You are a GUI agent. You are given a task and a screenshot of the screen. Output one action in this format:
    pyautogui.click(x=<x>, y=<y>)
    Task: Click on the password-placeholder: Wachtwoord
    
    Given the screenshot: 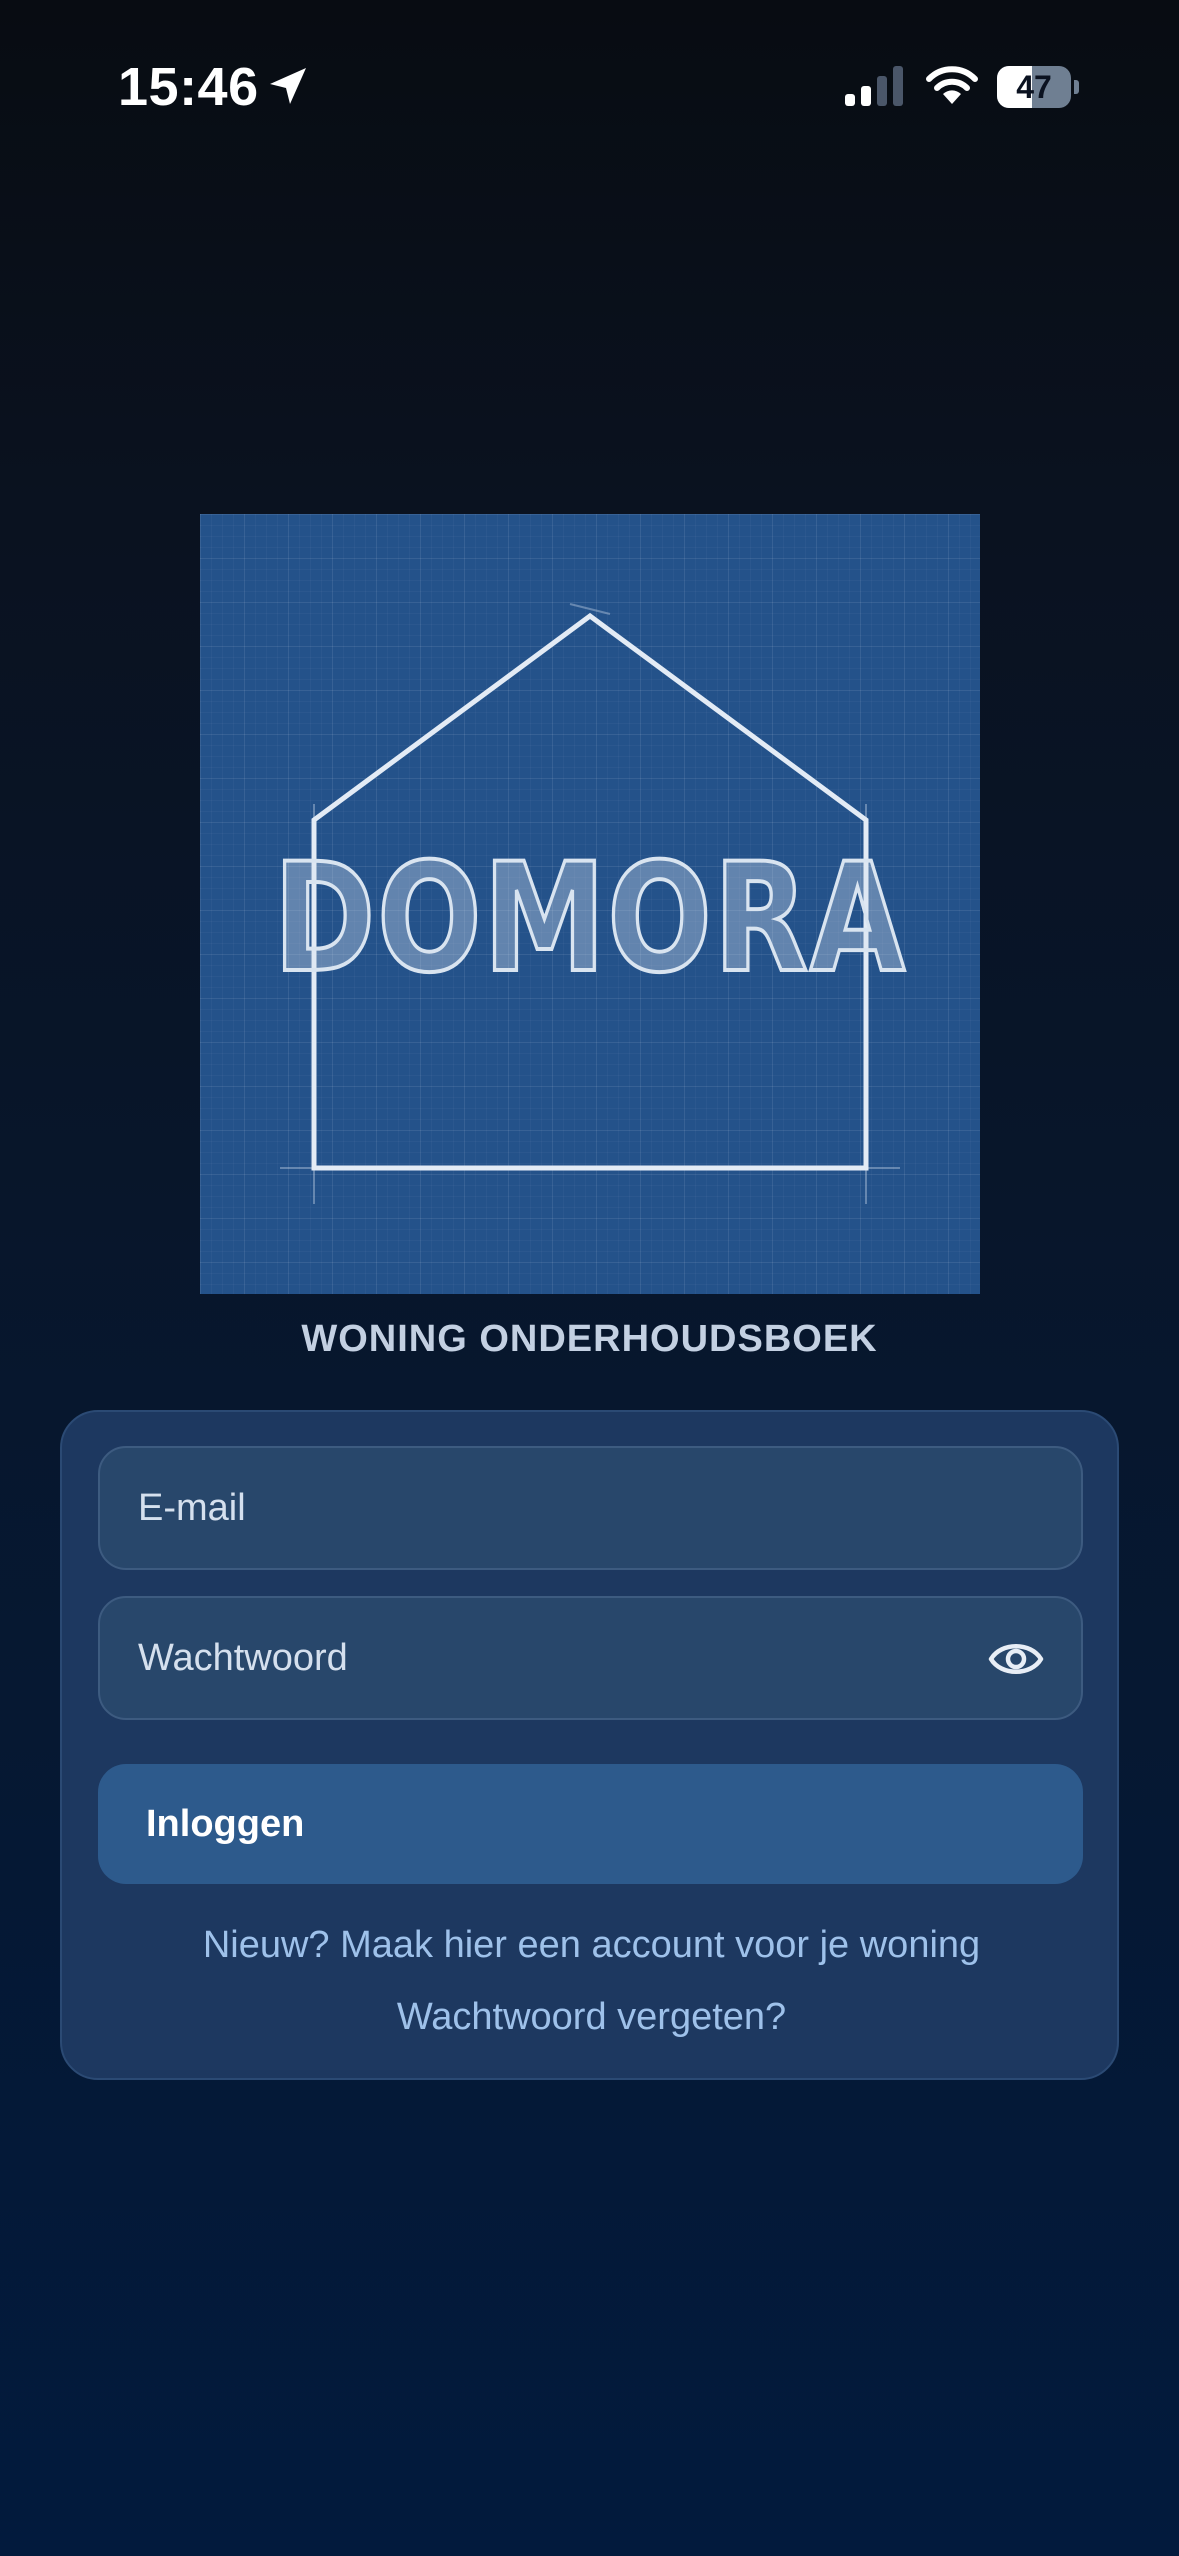 What is the action you would take?
    pyautogui.click(x=243, y=1658)
    